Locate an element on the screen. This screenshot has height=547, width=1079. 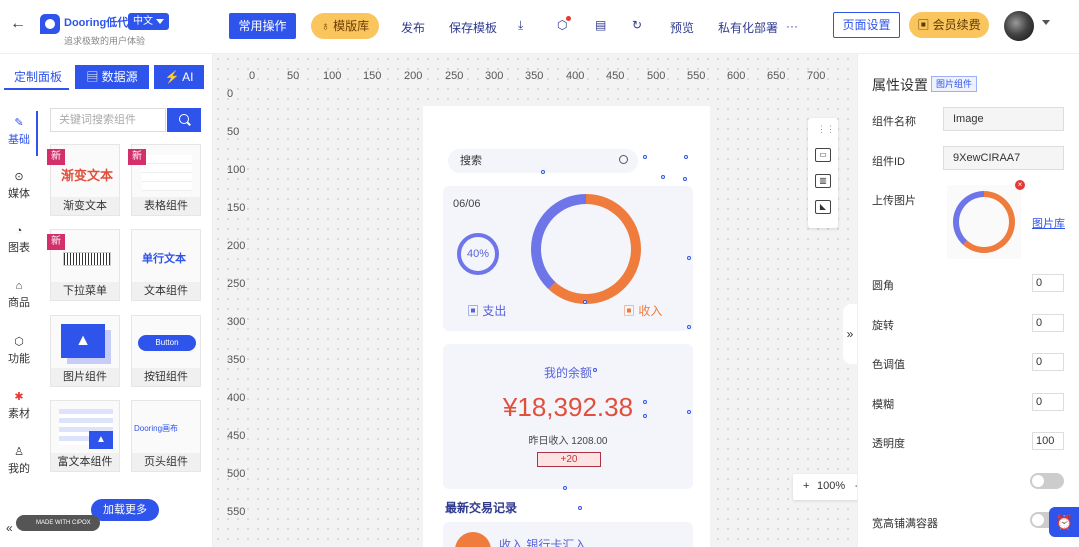
remove-image-icon: × is located at coordinates (1020, 185).